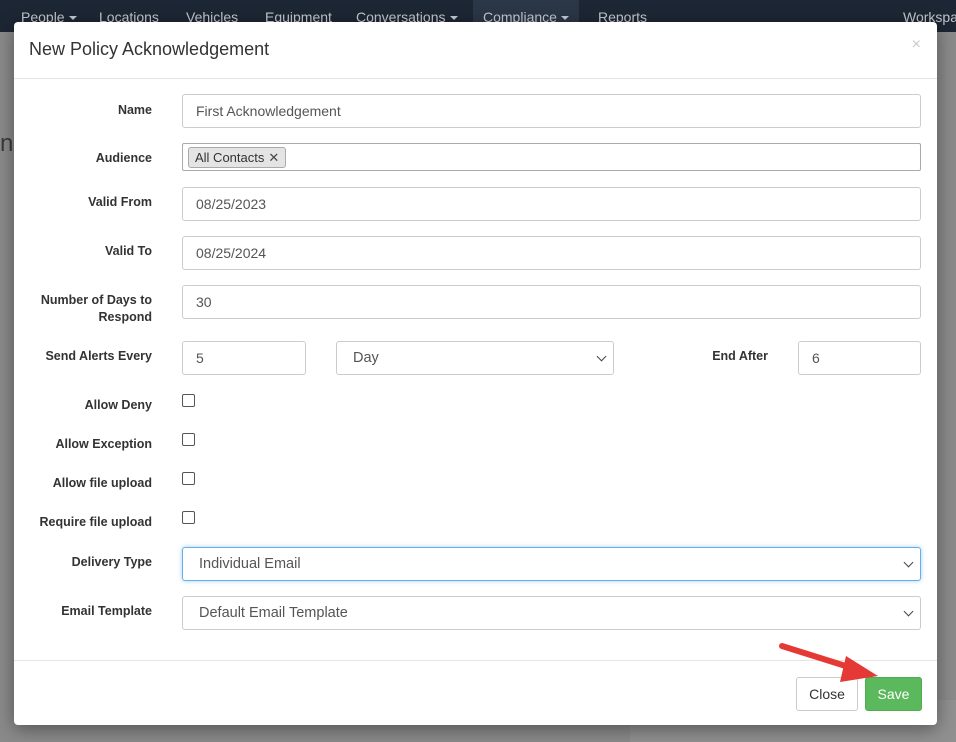 The height and width of the screenshot is (742, 956). I want to click on delivery-type-value: Individual Email, so click(250, 564).